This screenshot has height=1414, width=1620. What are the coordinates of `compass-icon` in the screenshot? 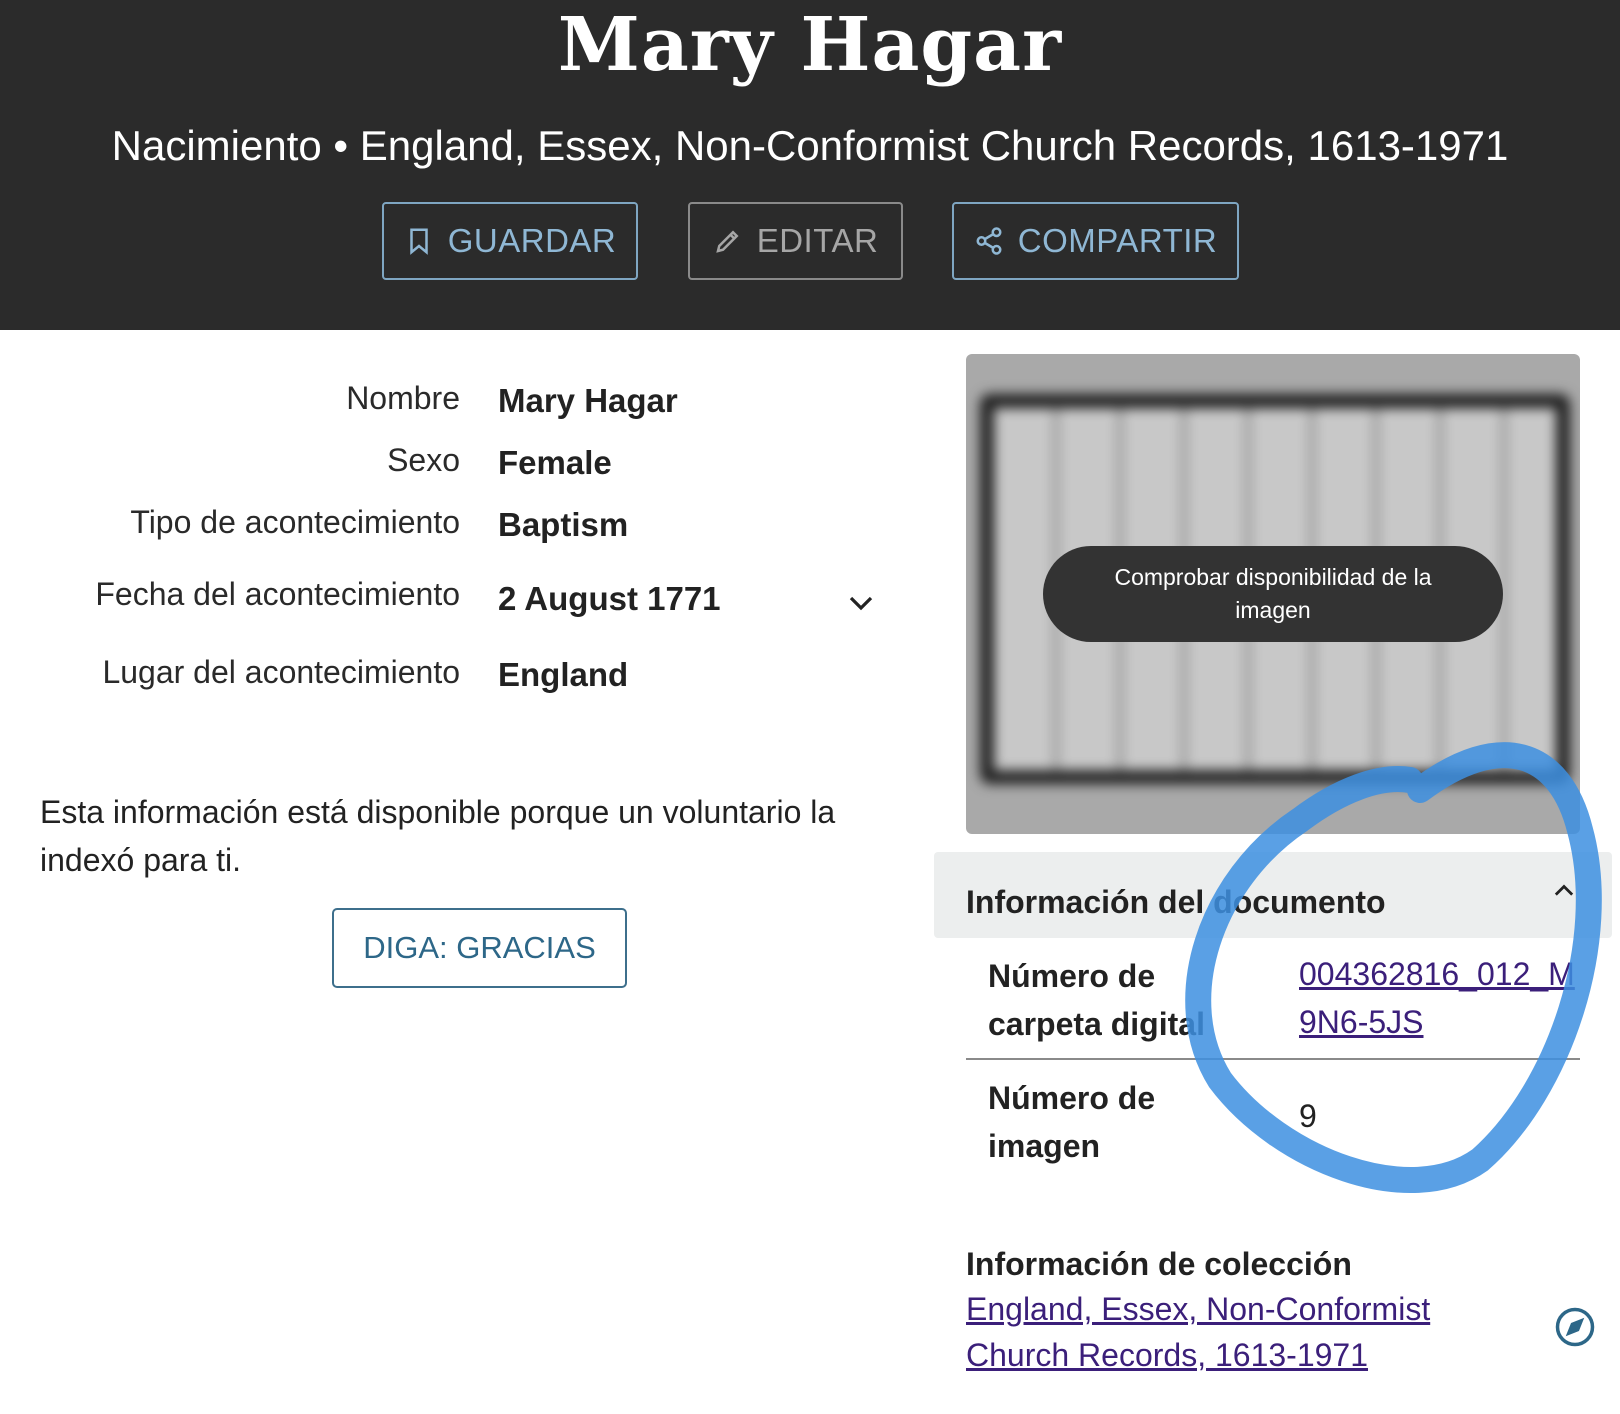 It's located at (1575, 1327).